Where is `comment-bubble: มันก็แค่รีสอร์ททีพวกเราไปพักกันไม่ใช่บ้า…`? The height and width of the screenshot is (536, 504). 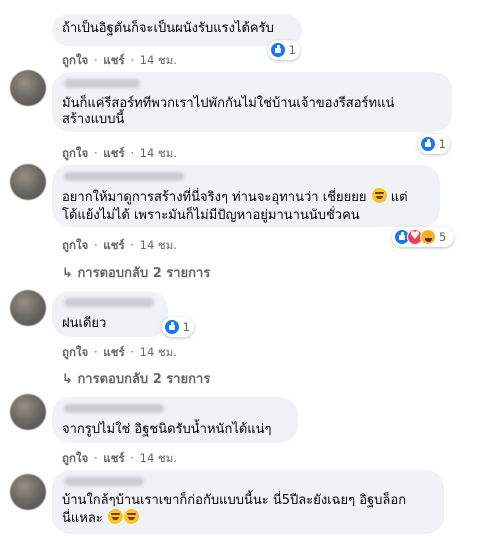
comment-bubble: มันก็แค่รีสอร์ททีพวกเราไปพักกันไม่ใช่บ้า… is located at coordinates (252, 102).